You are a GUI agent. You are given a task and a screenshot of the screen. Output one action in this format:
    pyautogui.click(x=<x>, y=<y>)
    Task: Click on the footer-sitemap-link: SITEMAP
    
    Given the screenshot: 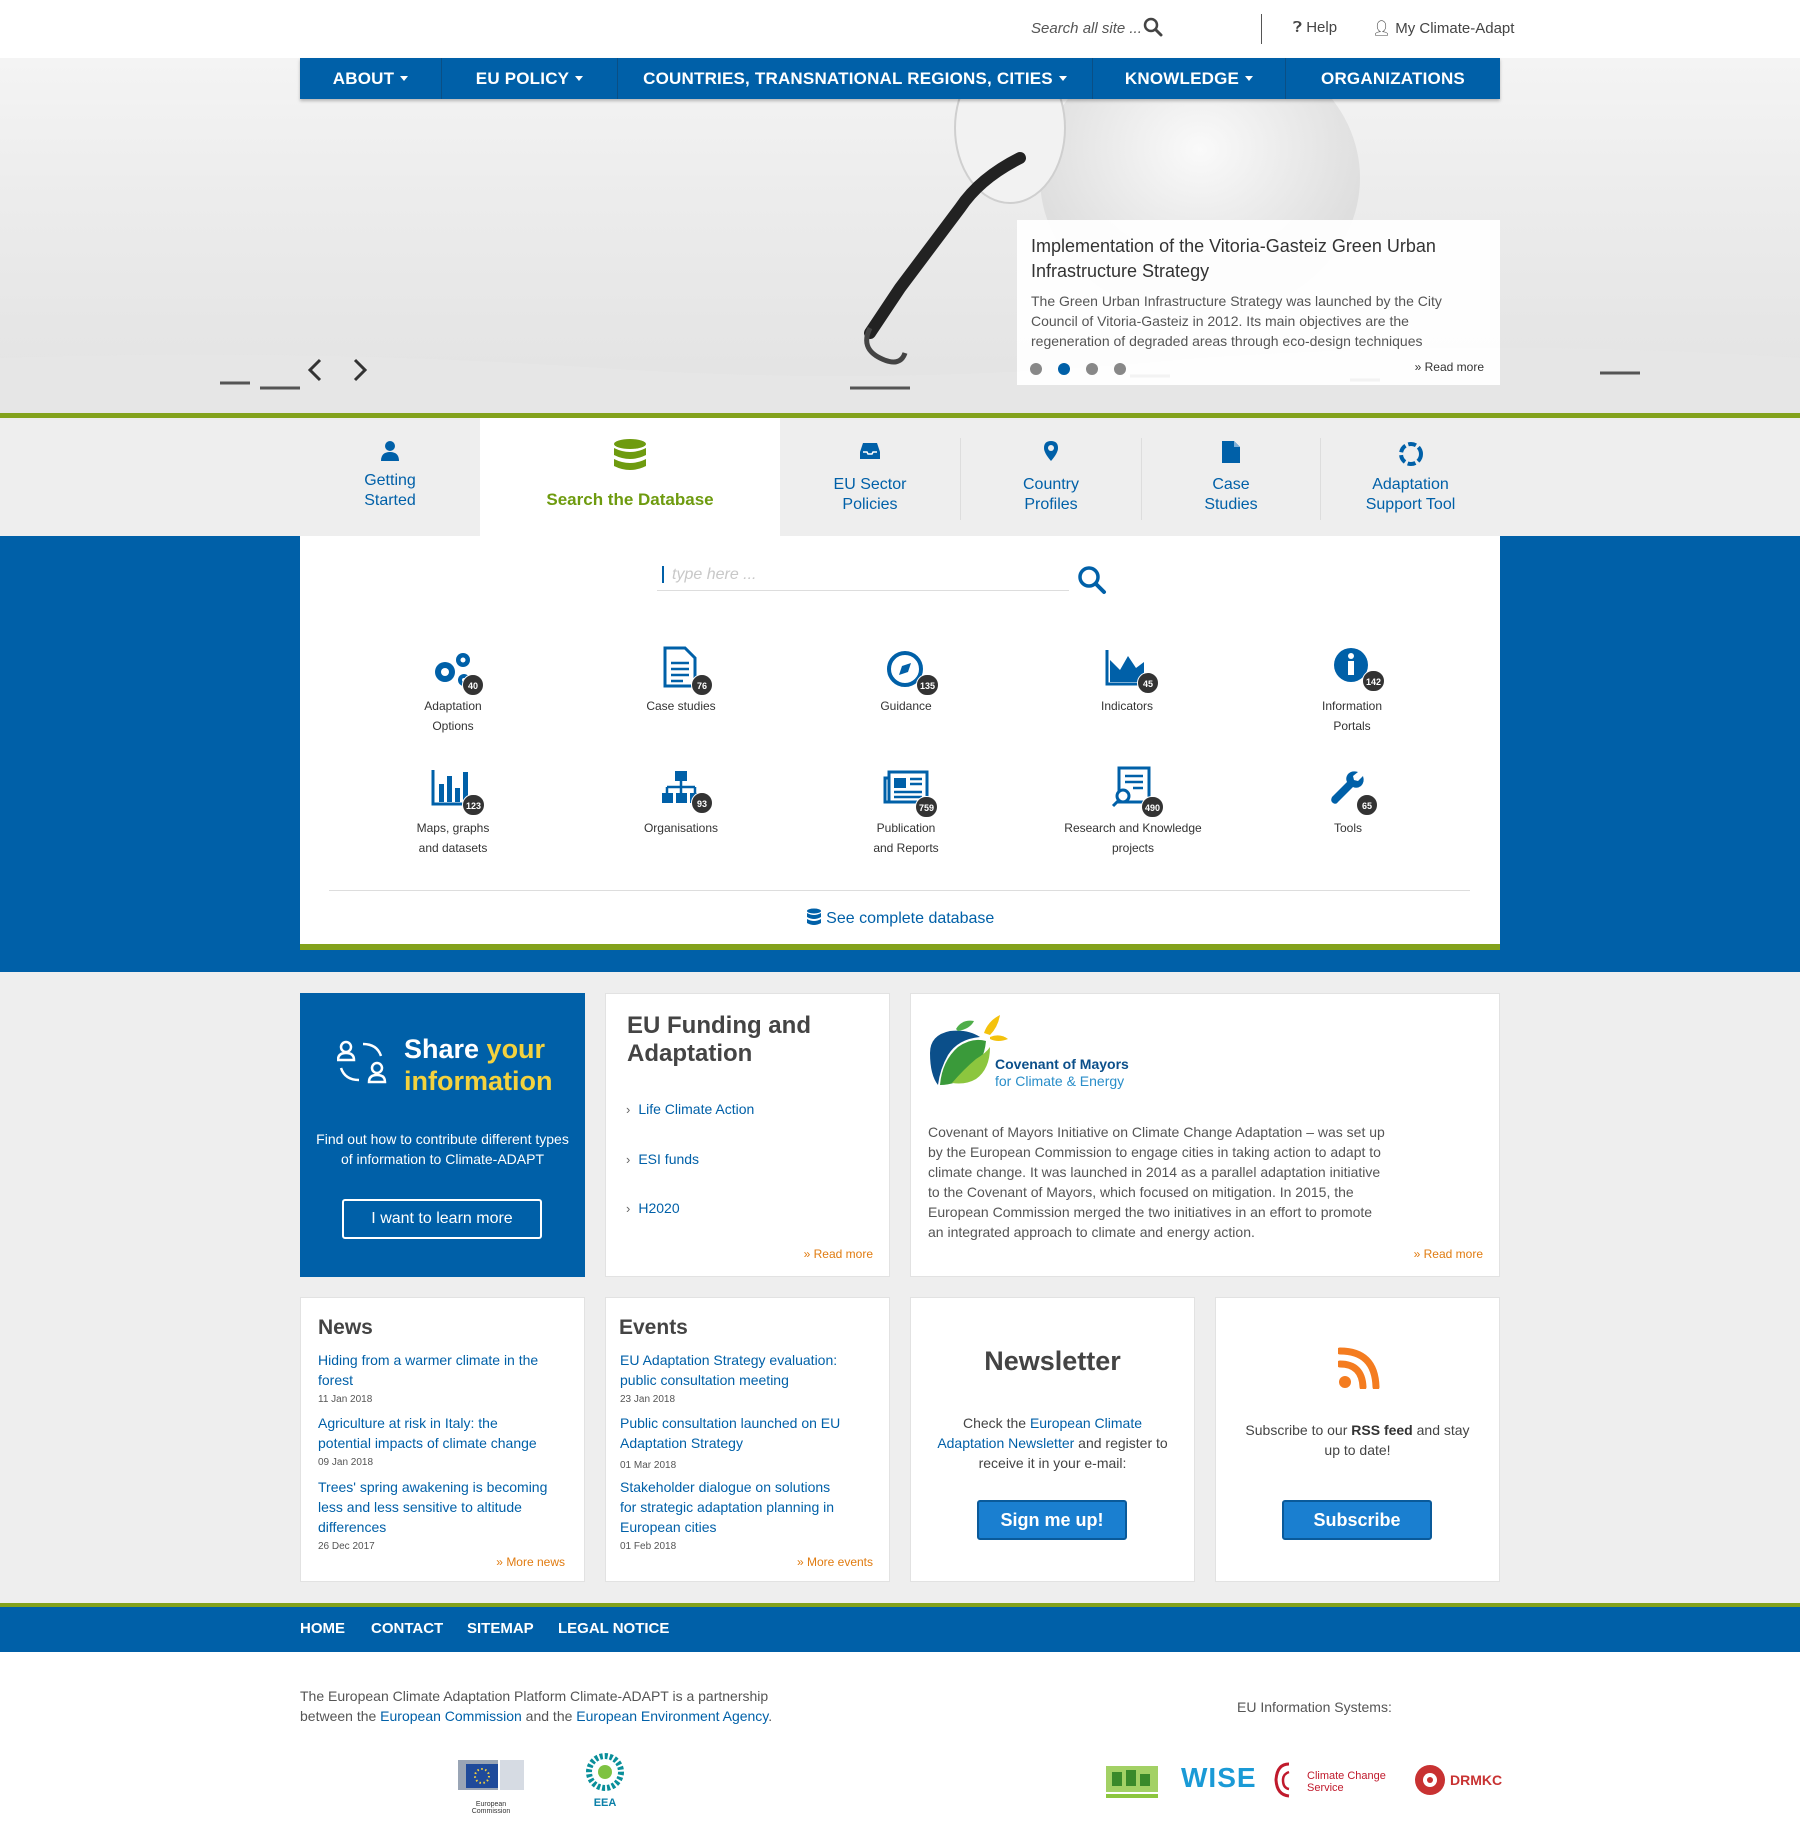 What is the action you would take?
    pyautogui.click(x=500, y=1628)
    